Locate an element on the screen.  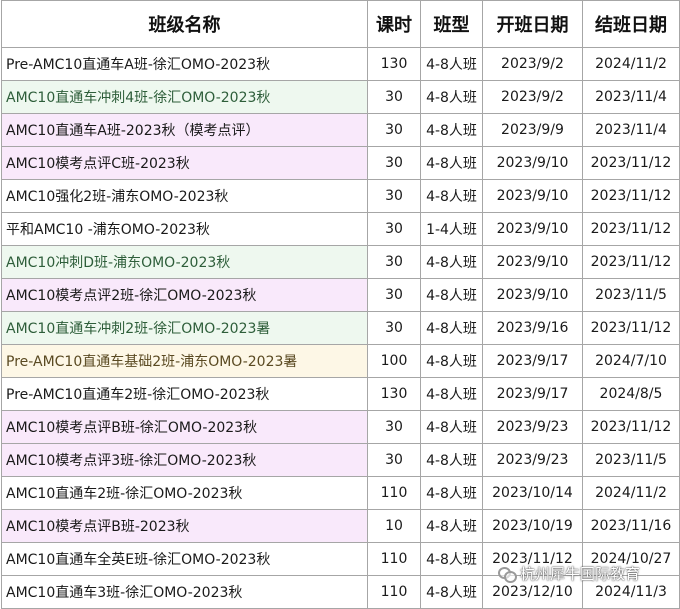
header-class-name: 班级名称 is located at coordinates (184, 24).